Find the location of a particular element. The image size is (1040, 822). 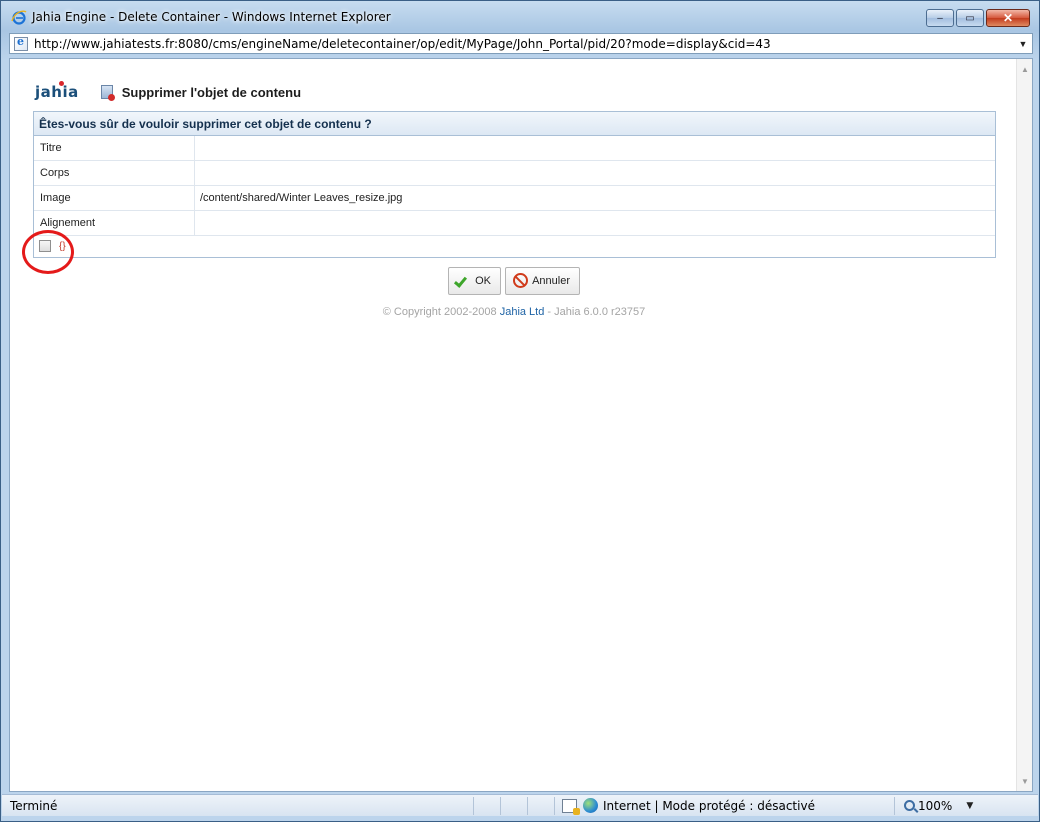

cancel-label: Annuler is located at coordinates (551, 281).